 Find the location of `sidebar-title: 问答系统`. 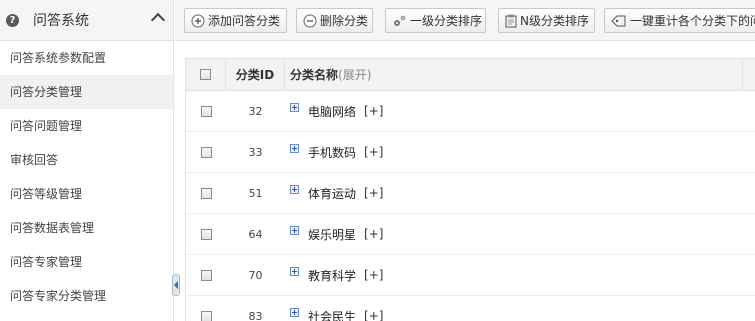

sidebar-title: 问答系统 is located at coordinates (61, 21).